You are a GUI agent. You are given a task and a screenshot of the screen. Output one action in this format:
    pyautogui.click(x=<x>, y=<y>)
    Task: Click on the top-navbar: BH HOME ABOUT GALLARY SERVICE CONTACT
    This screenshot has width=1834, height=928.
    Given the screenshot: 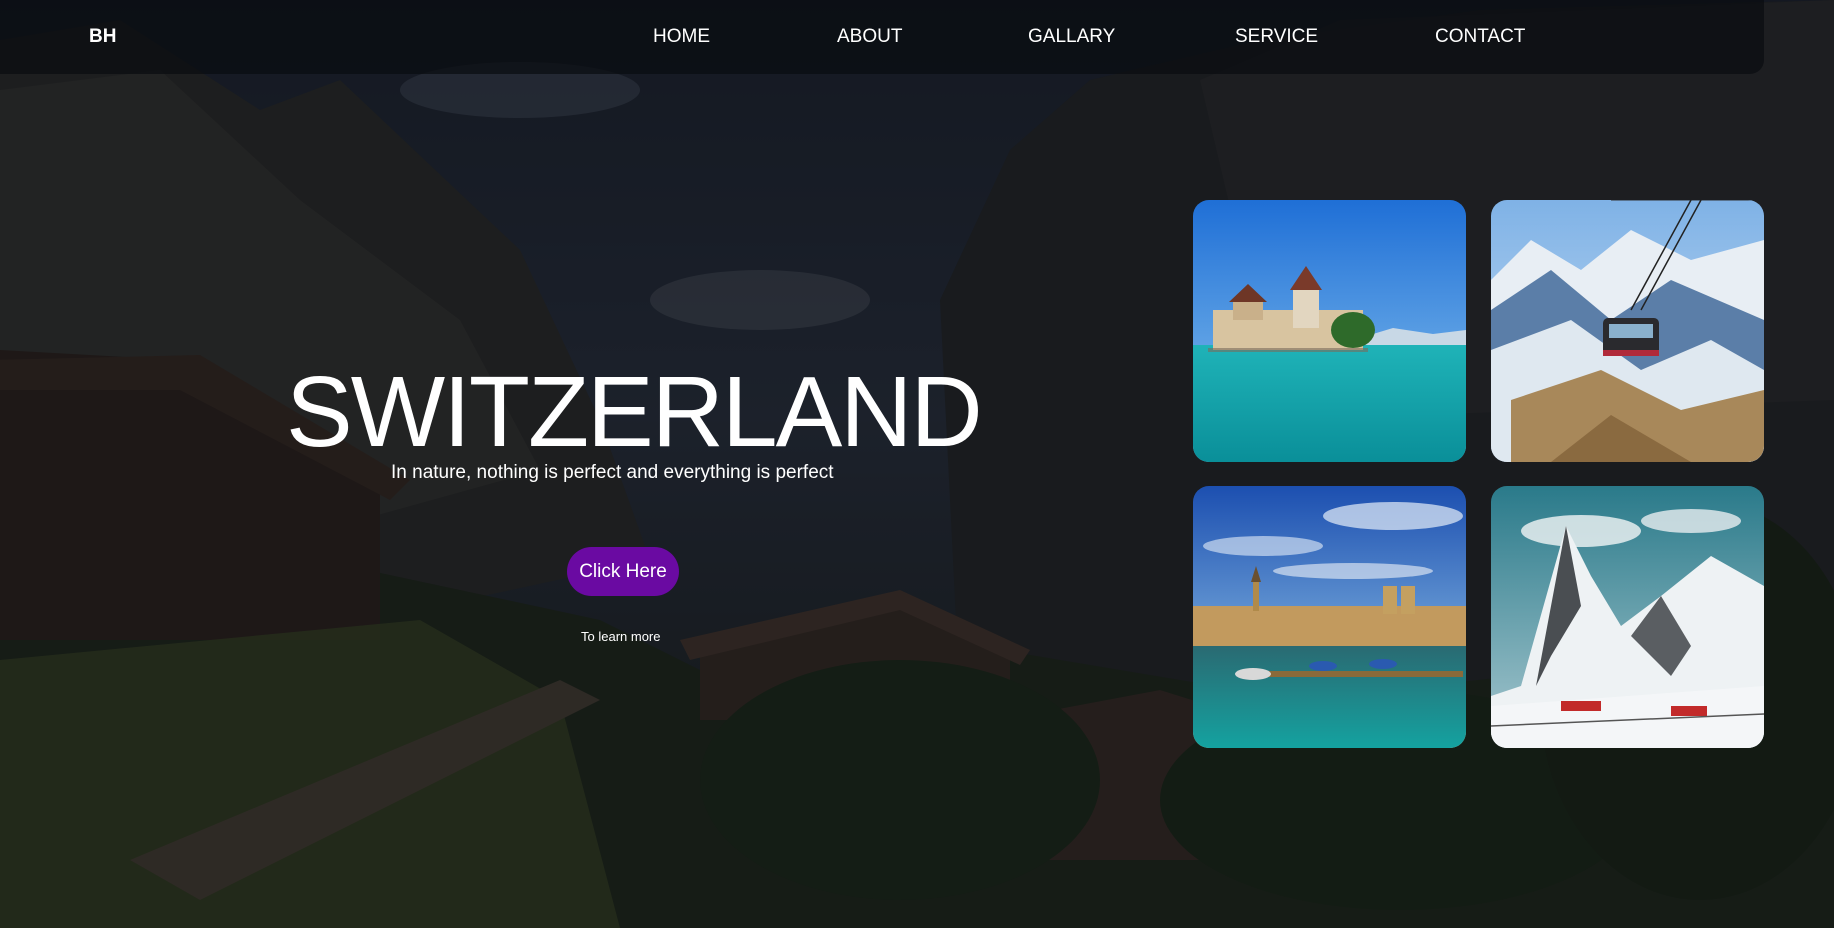 What is the action you would take?
    pyautogui.click(x=882, y=37)
    